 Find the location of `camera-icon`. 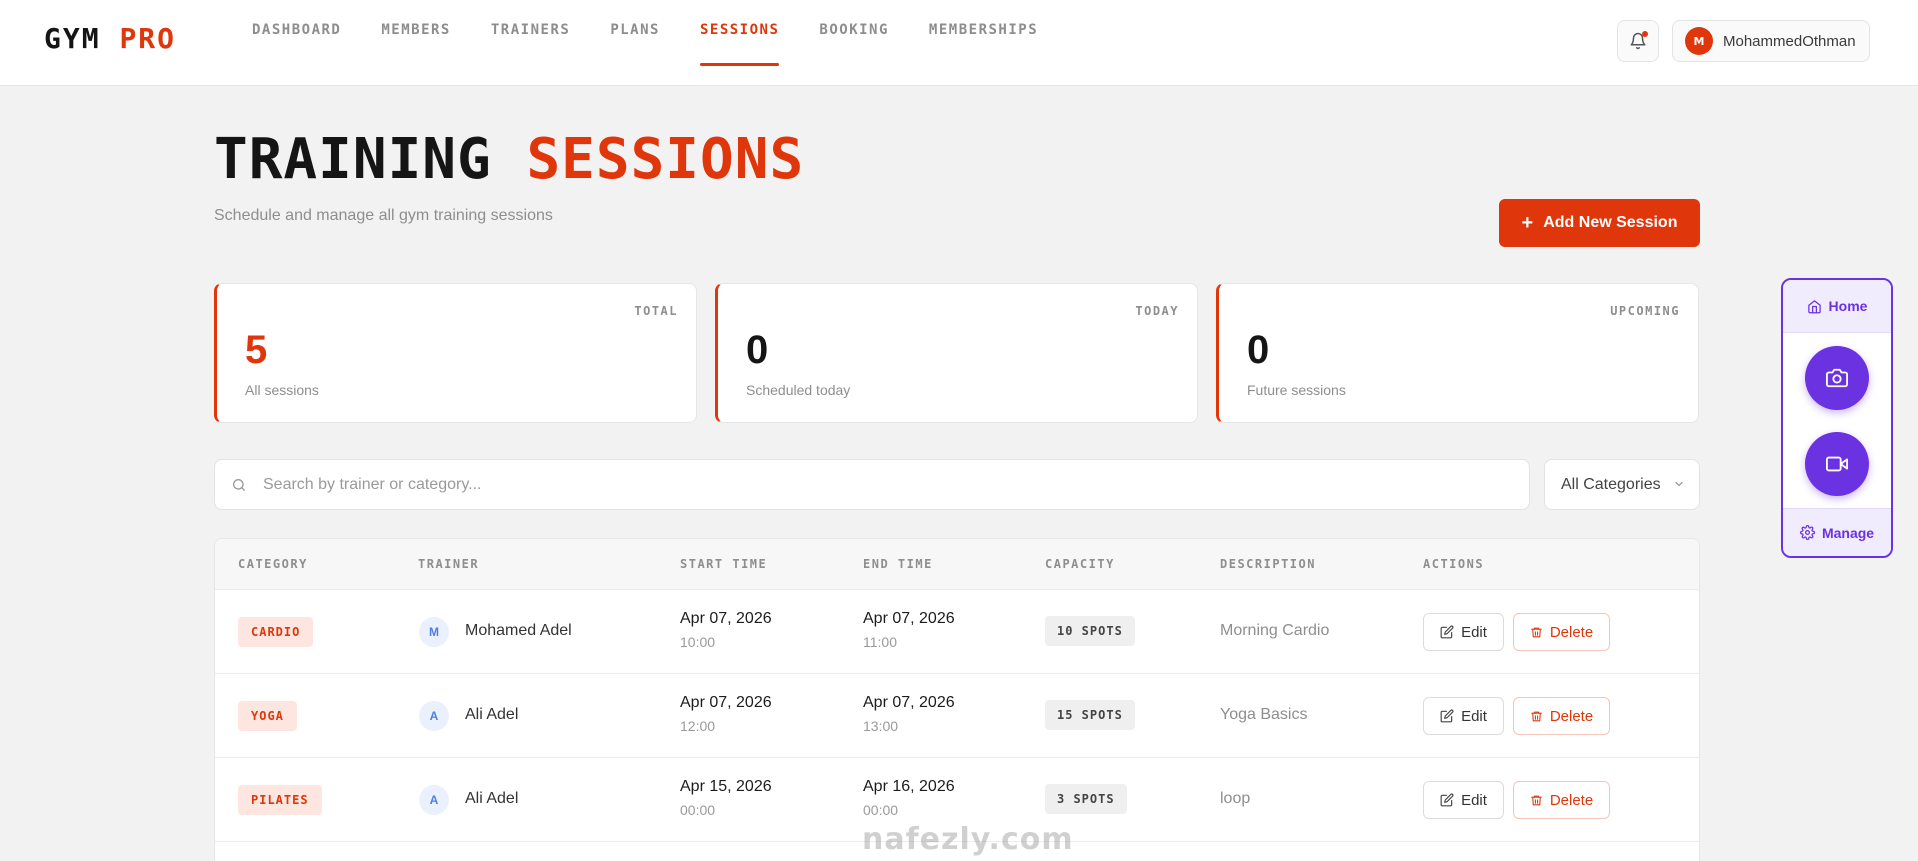

camera-icon is located at coordinates (1837, 378).